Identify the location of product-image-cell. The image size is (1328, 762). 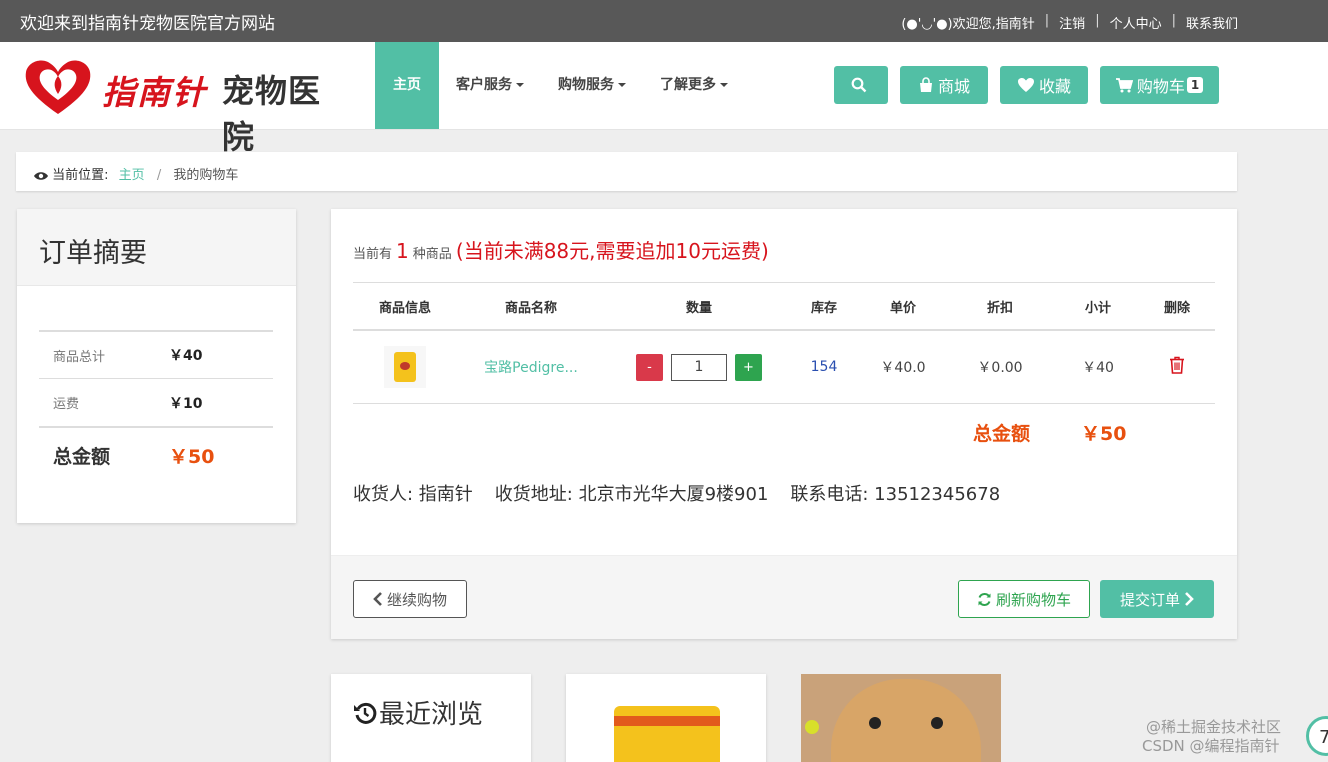
(405, 367).